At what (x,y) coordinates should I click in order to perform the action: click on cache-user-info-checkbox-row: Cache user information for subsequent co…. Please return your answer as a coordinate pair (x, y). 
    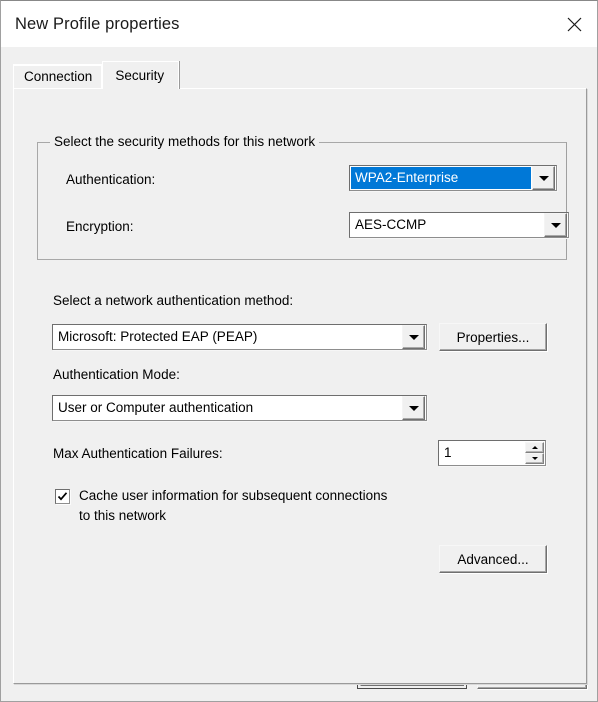
    Looking at the image, I should click on (290, 506).